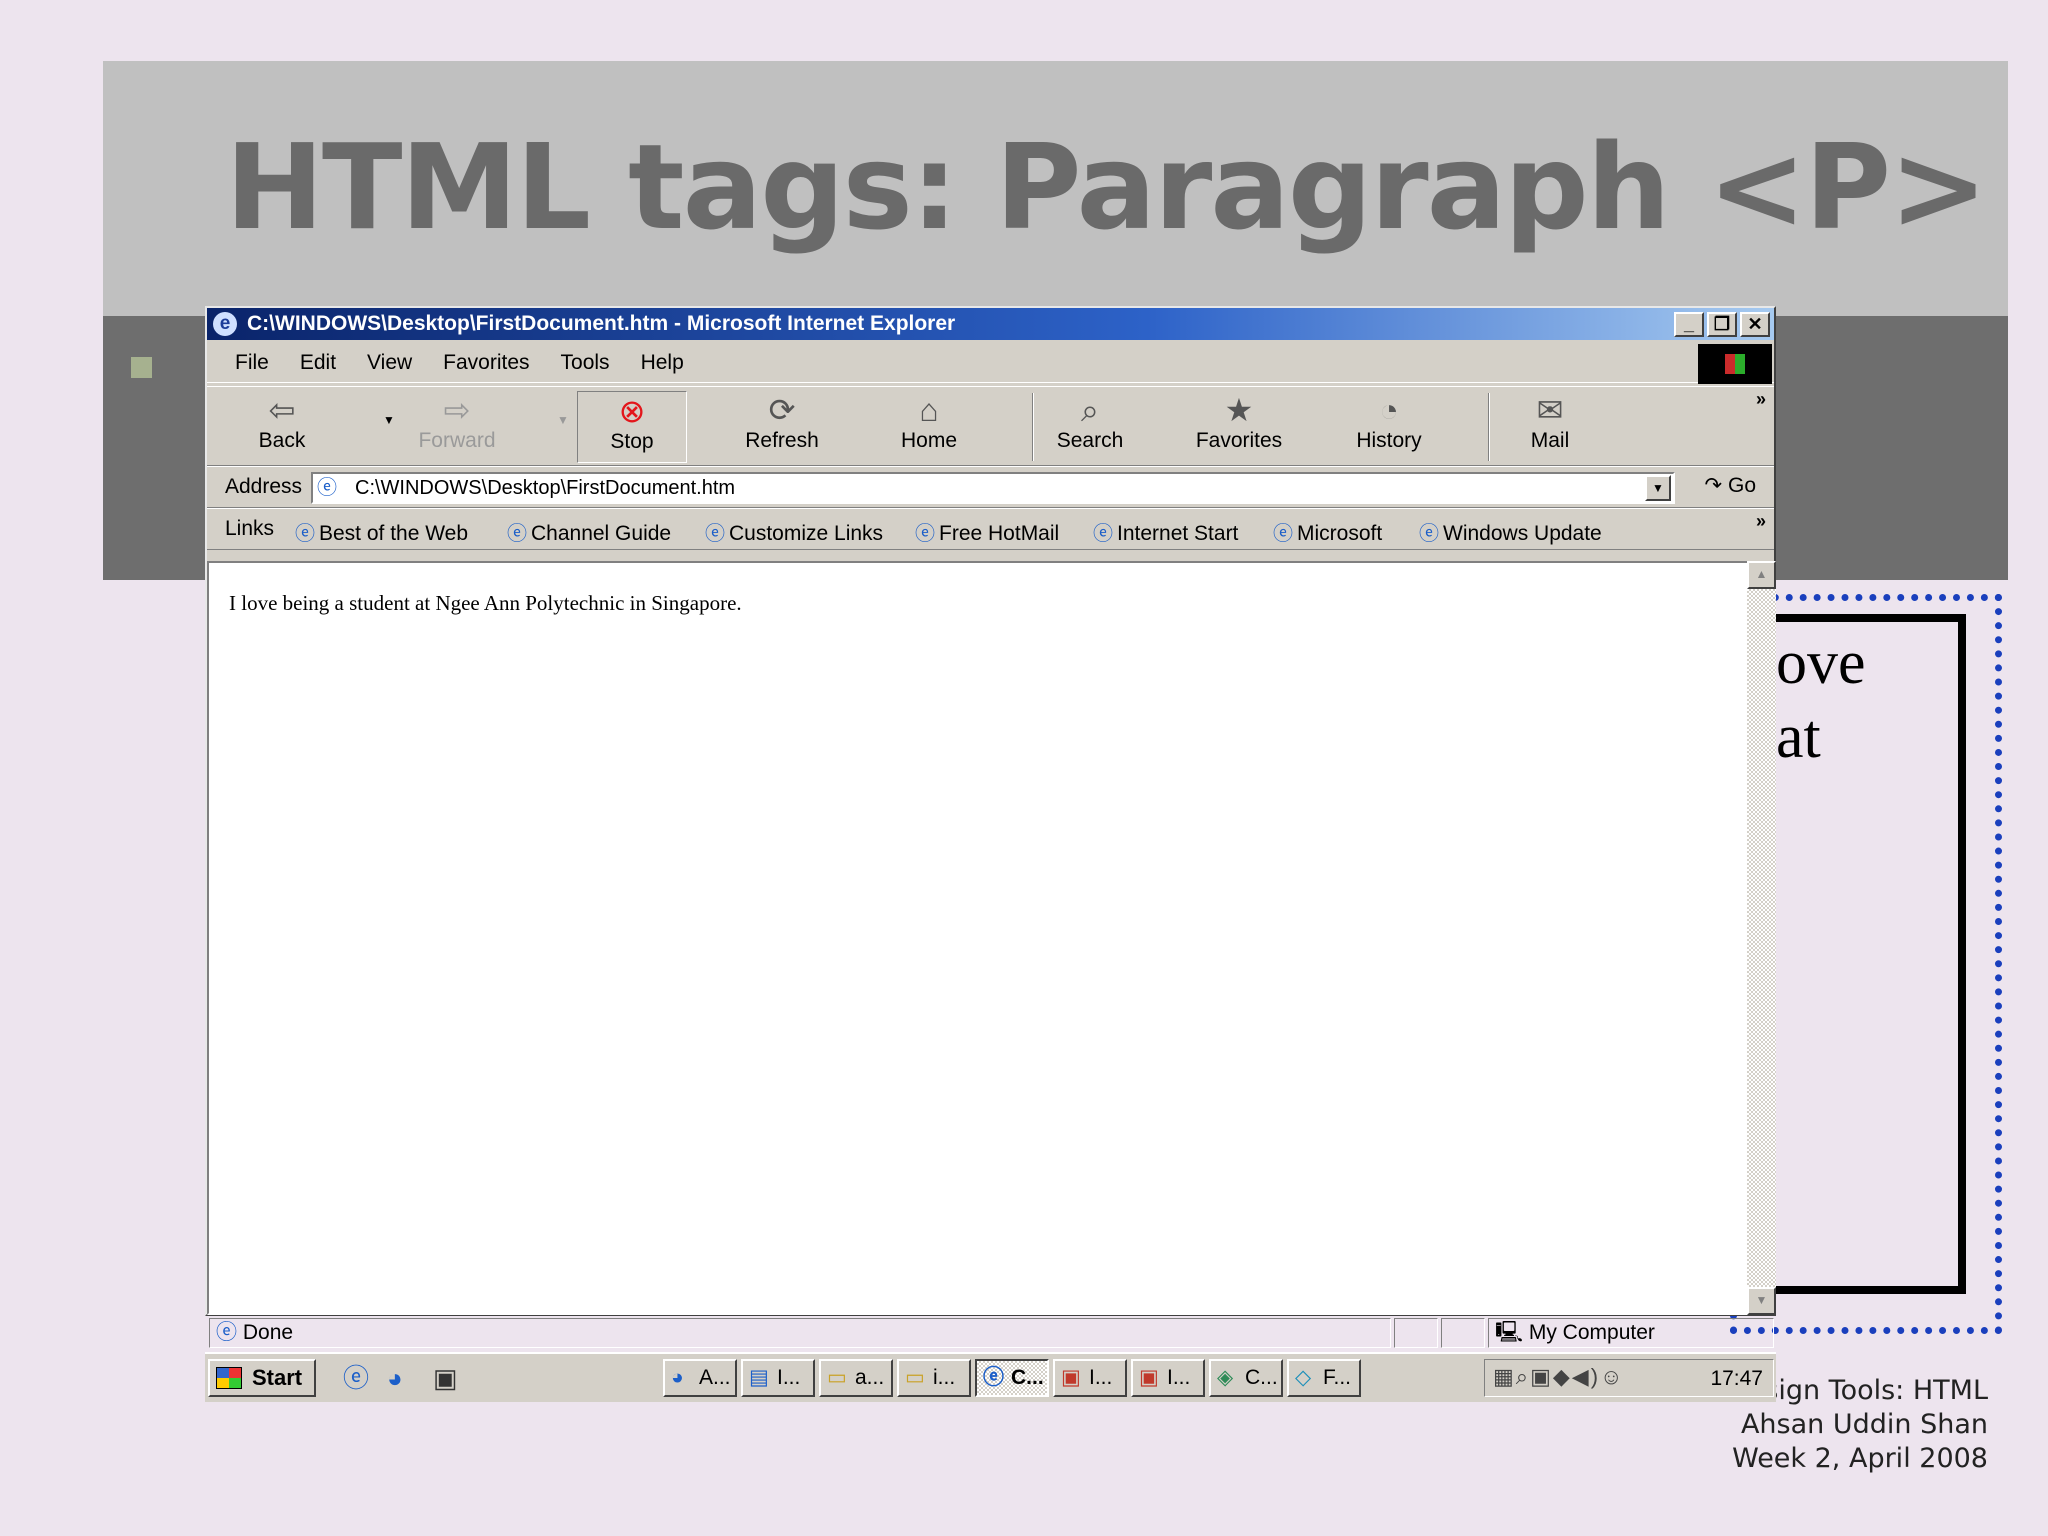  I want to click on menu-file: File, so click(252, 363).